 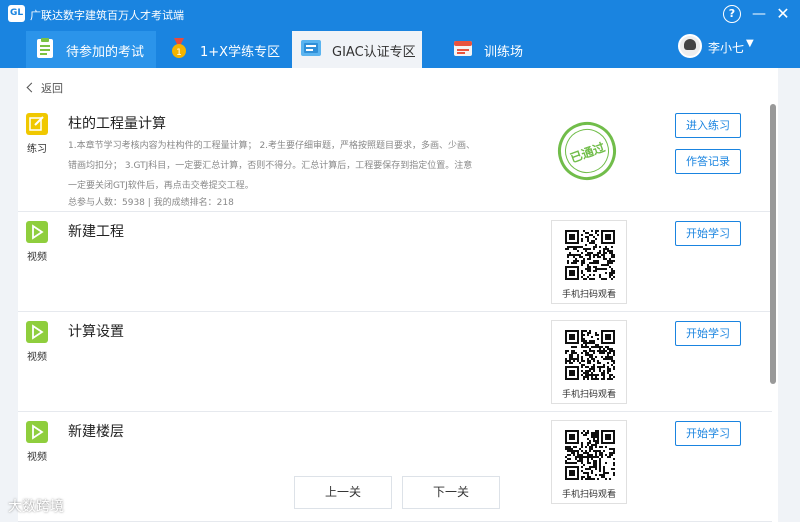 I want to click on title-bar: GL 广联达数字建筑百万人才考试端 ? — ✕, so click(x=400, y=14).